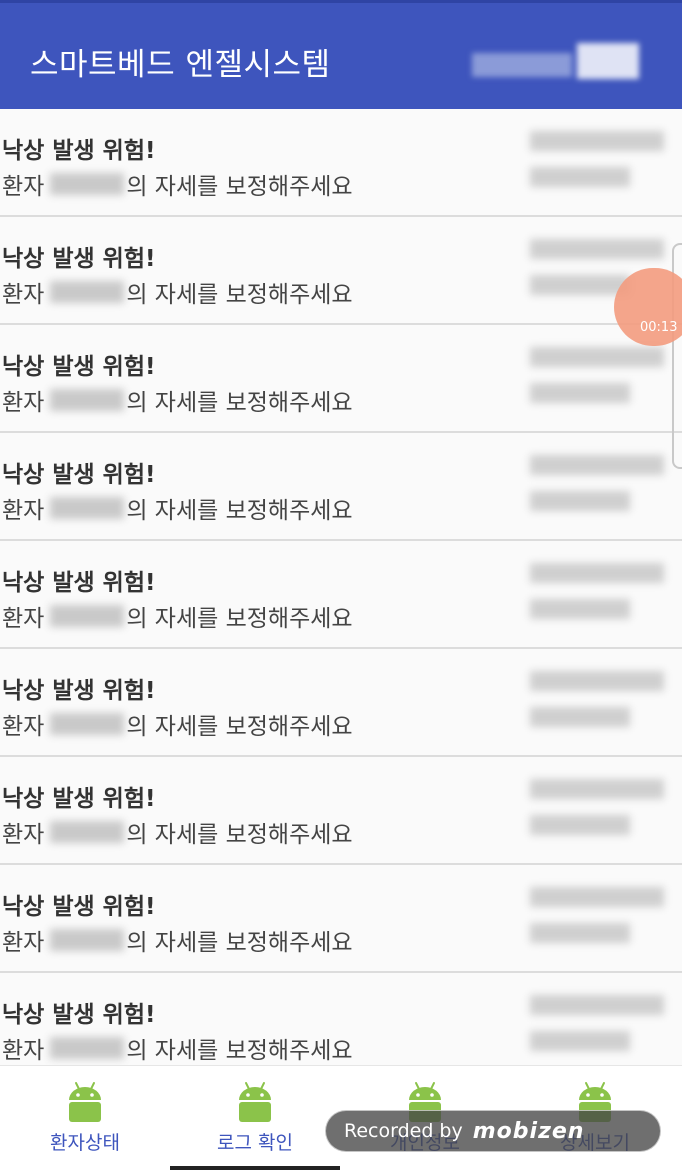 The height and width of the screenshot is (1173, 682). I want to click on watermark-text: Recorded by, so click(403, 1131).